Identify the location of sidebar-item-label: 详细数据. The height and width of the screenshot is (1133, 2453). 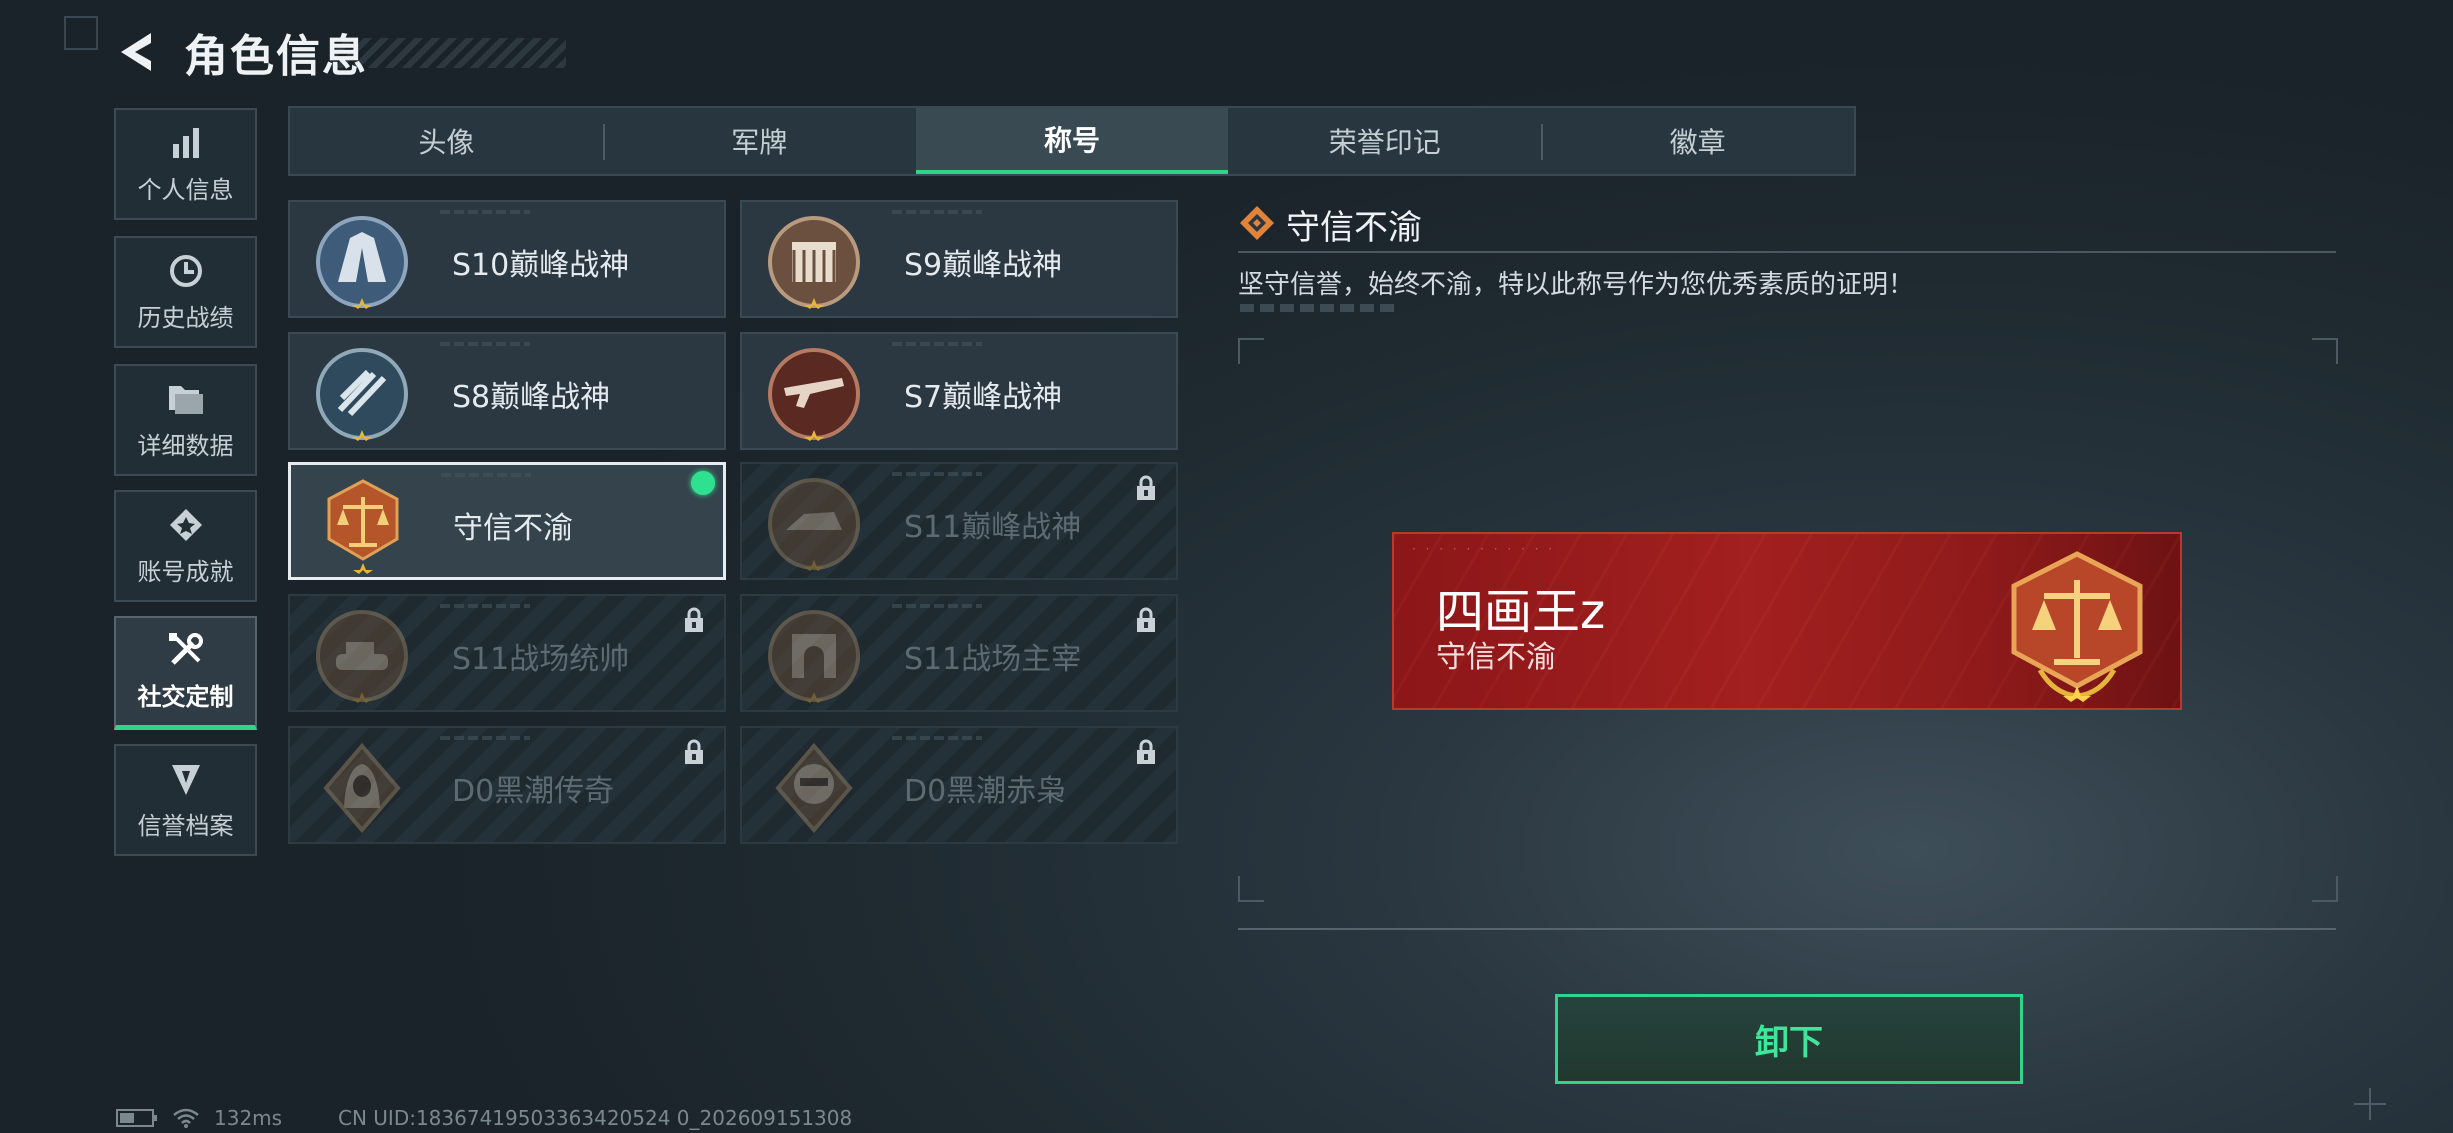
(185, 445).